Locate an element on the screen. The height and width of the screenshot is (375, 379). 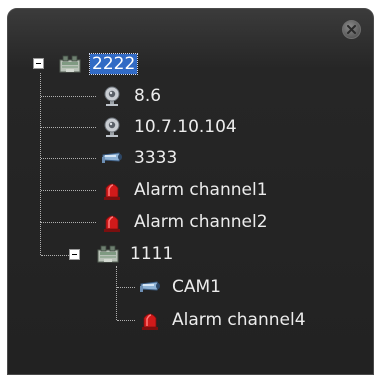
tree-node-10-7-10-104: 10.7.10.104 is located at coordinates (169, 127).